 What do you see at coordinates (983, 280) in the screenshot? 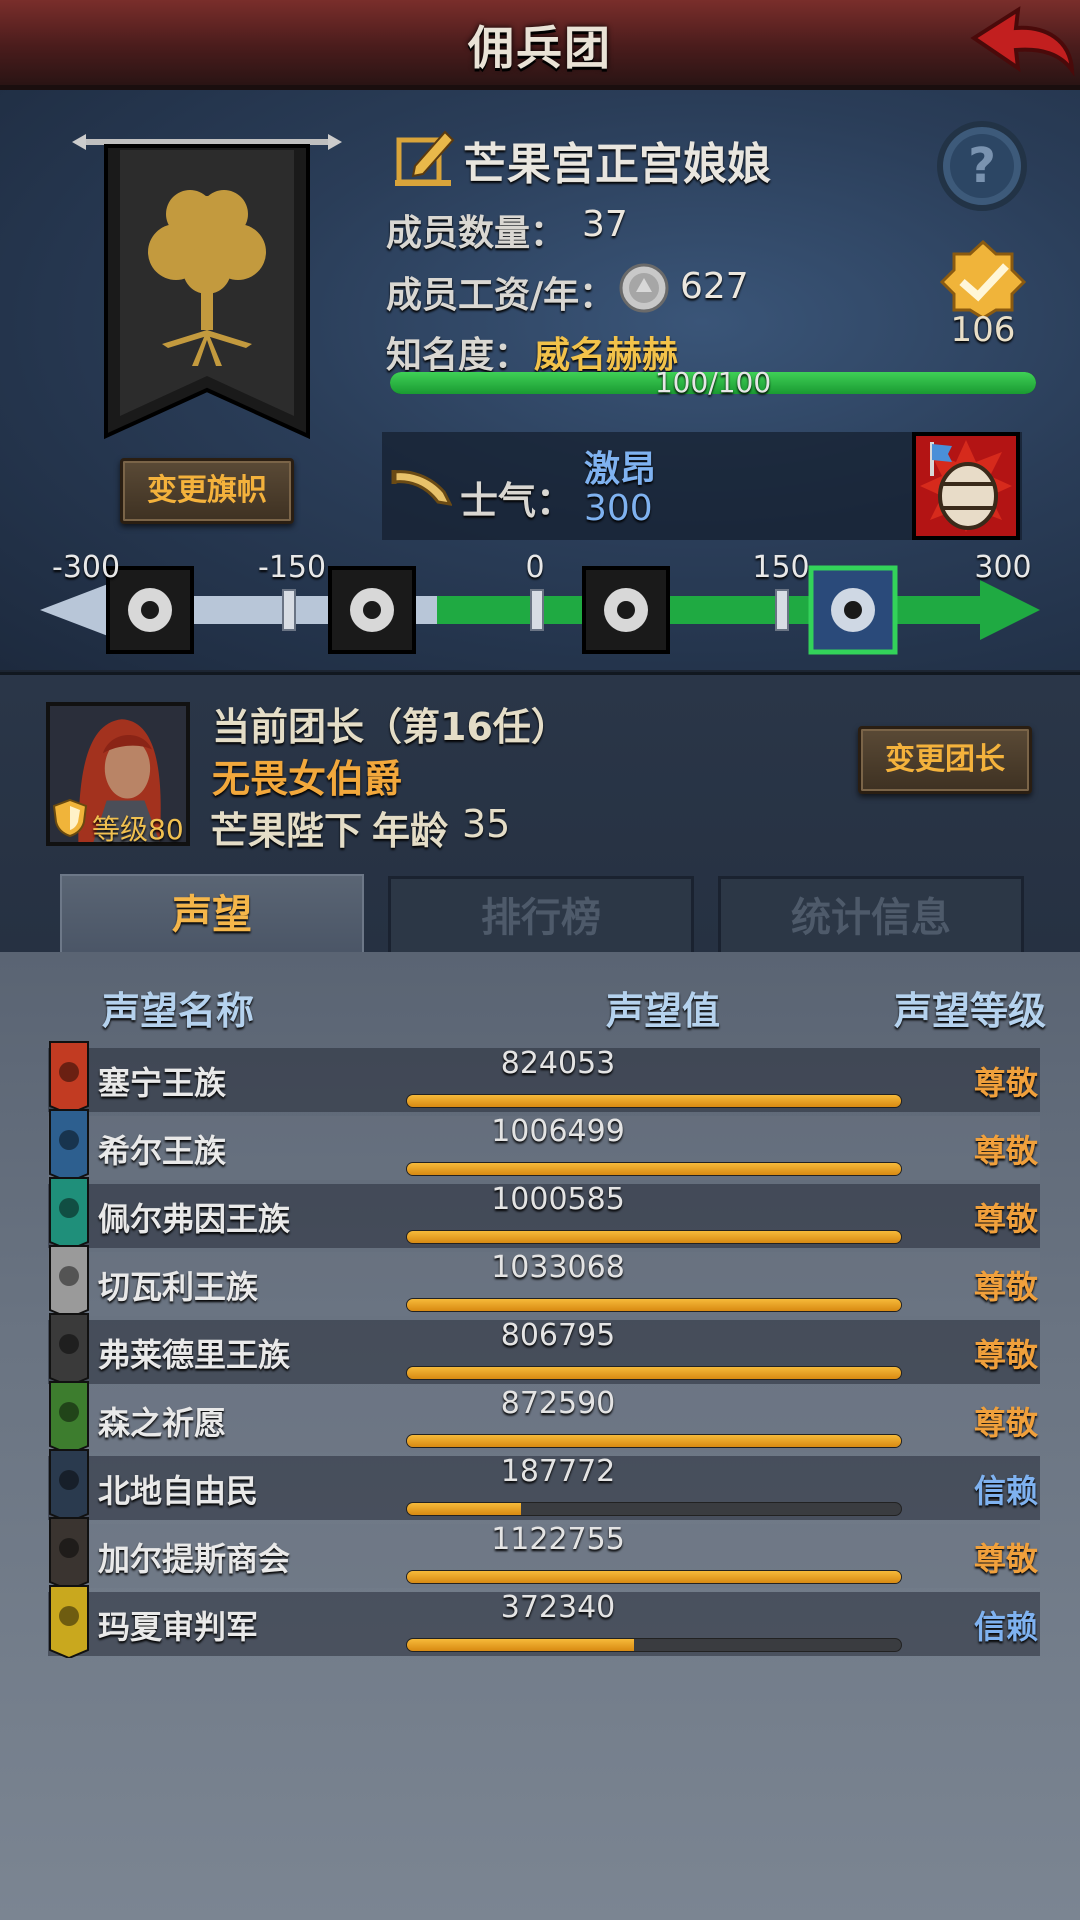
I see `rank-medal-icon` at bounding box center [983, 280].